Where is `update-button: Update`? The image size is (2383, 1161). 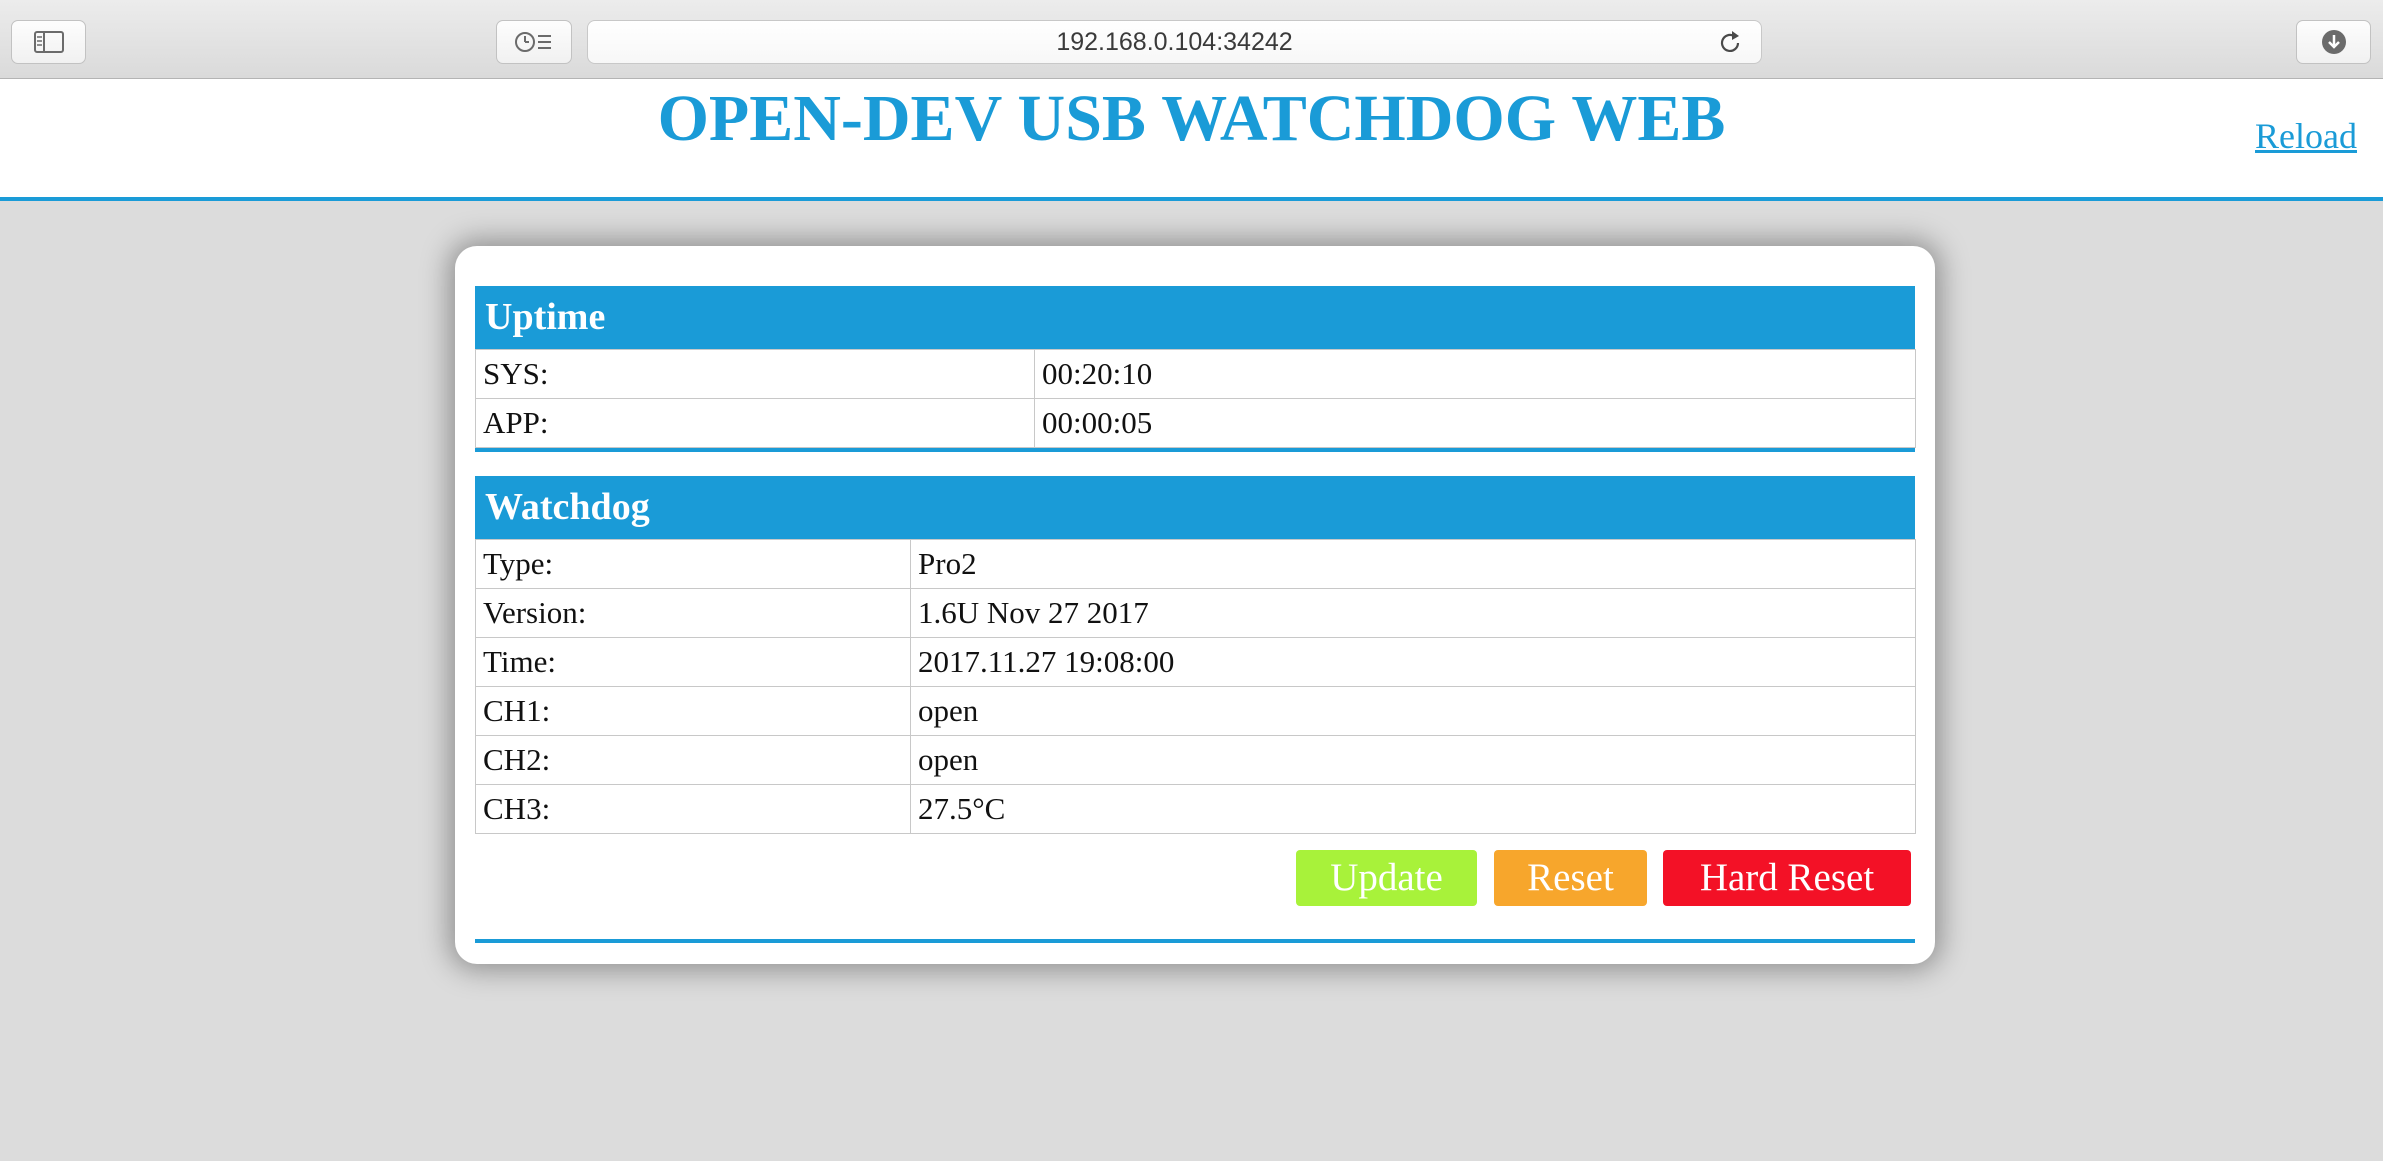 update-button: Update is located at coordinates (1386, 878).